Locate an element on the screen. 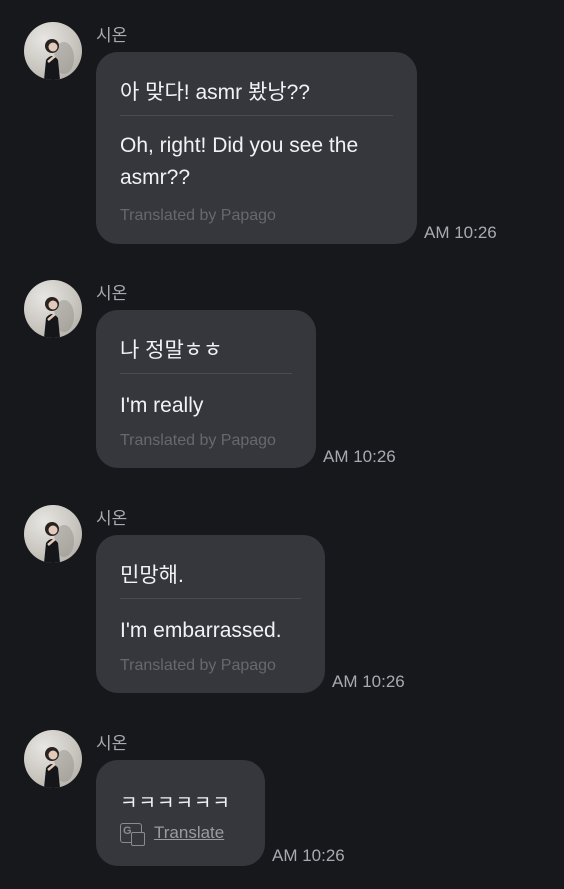  original-text: 민망해. is located at coordinates (152, 575).